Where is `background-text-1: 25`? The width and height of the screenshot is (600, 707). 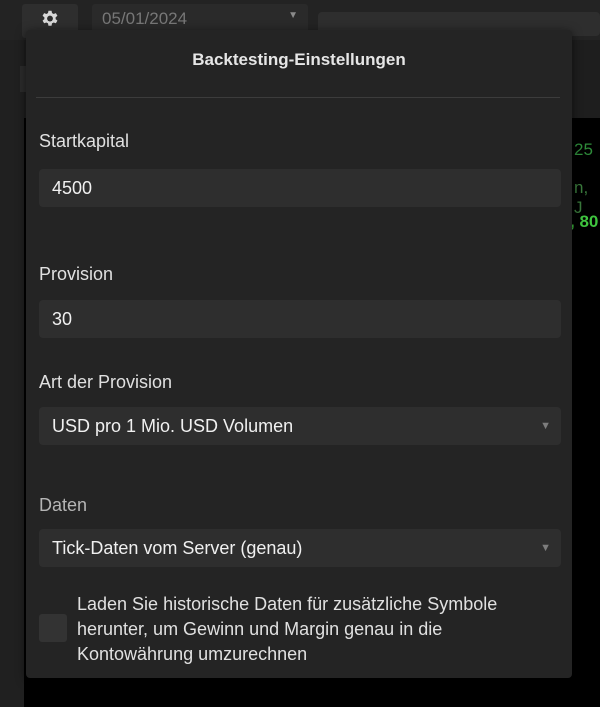 background-text-1: 25 is located at coordinates (583, 149).